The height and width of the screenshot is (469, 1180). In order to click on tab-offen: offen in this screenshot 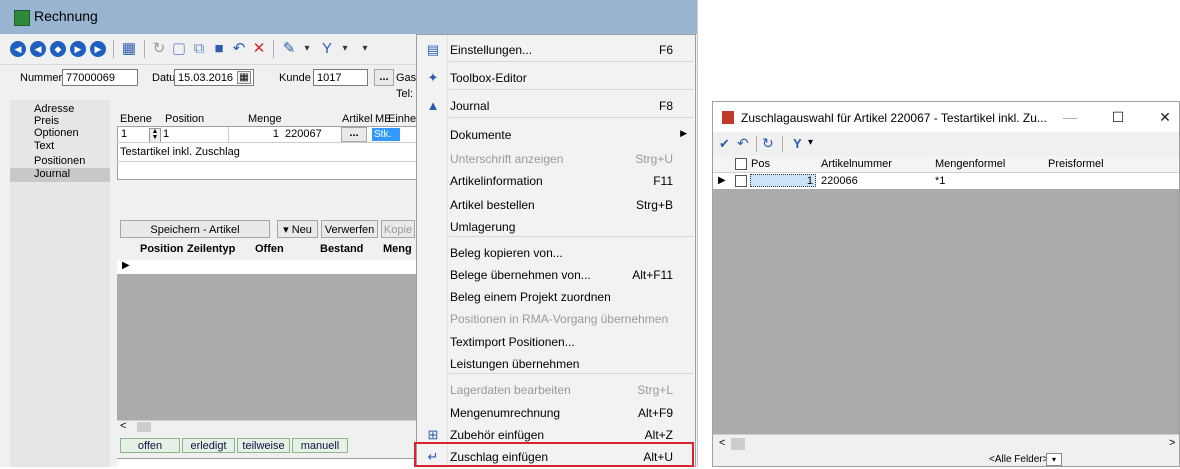, I will do `click(150, 445)`.